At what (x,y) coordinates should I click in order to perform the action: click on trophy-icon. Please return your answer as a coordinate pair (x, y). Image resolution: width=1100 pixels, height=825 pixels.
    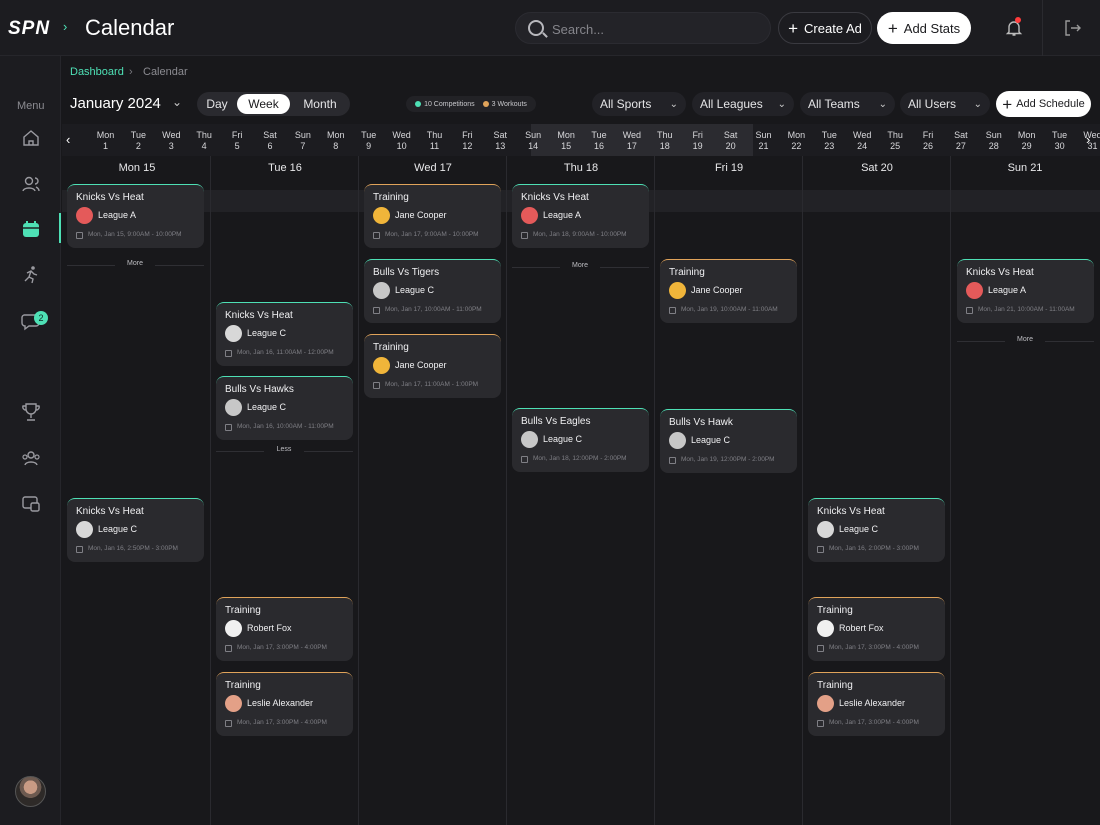
    Looking at the image, I should click on (31, 412).